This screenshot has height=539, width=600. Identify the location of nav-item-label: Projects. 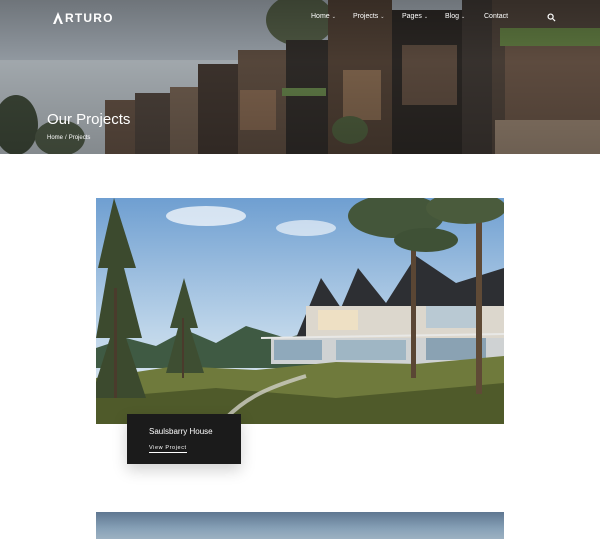
(366, 16).